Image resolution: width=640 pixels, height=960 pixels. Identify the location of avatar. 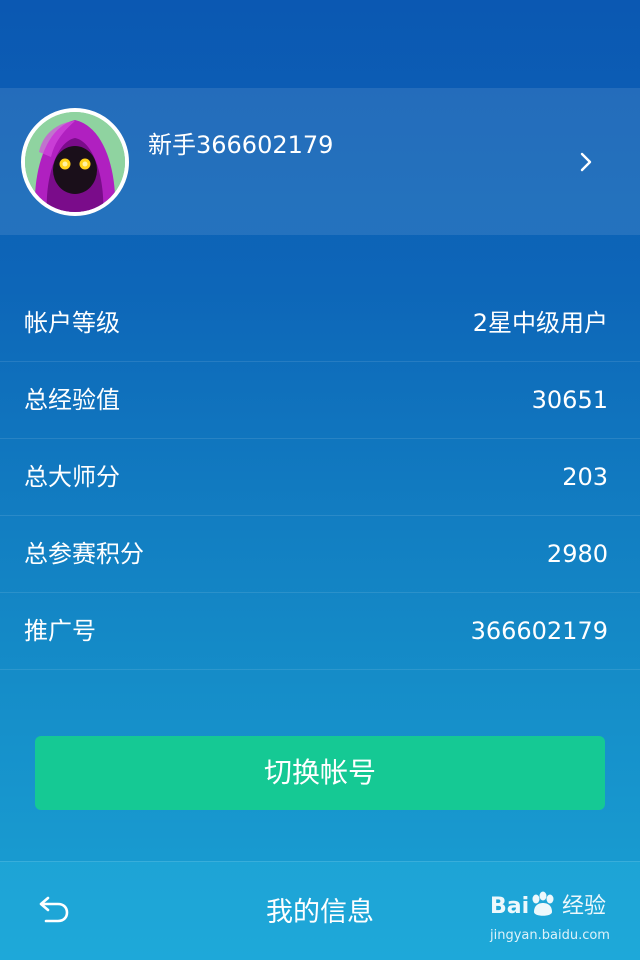
(75, 162).